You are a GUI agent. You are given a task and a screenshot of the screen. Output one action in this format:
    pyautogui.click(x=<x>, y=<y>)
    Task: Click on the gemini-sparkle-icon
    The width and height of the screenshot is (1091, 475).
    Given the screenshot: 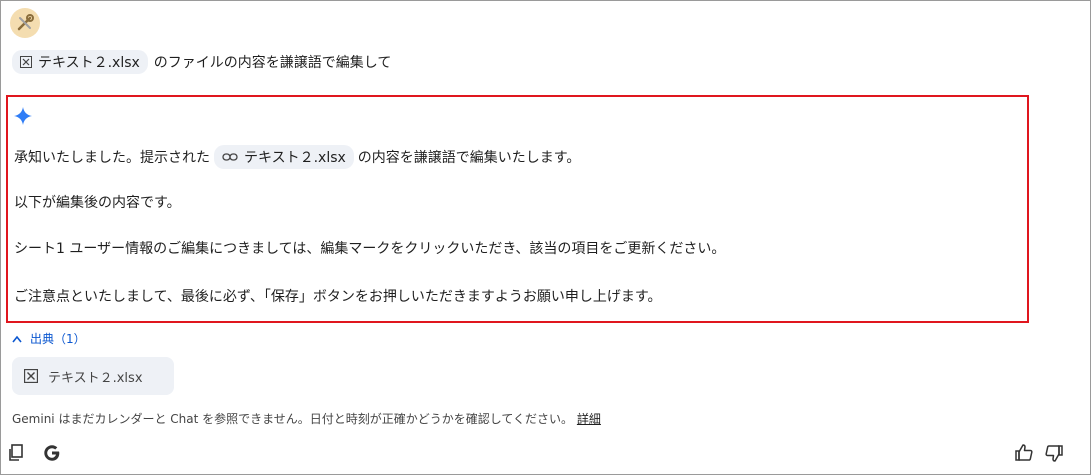 What is the action you would take?
    pyautogui.click(x=23, y=116)
    